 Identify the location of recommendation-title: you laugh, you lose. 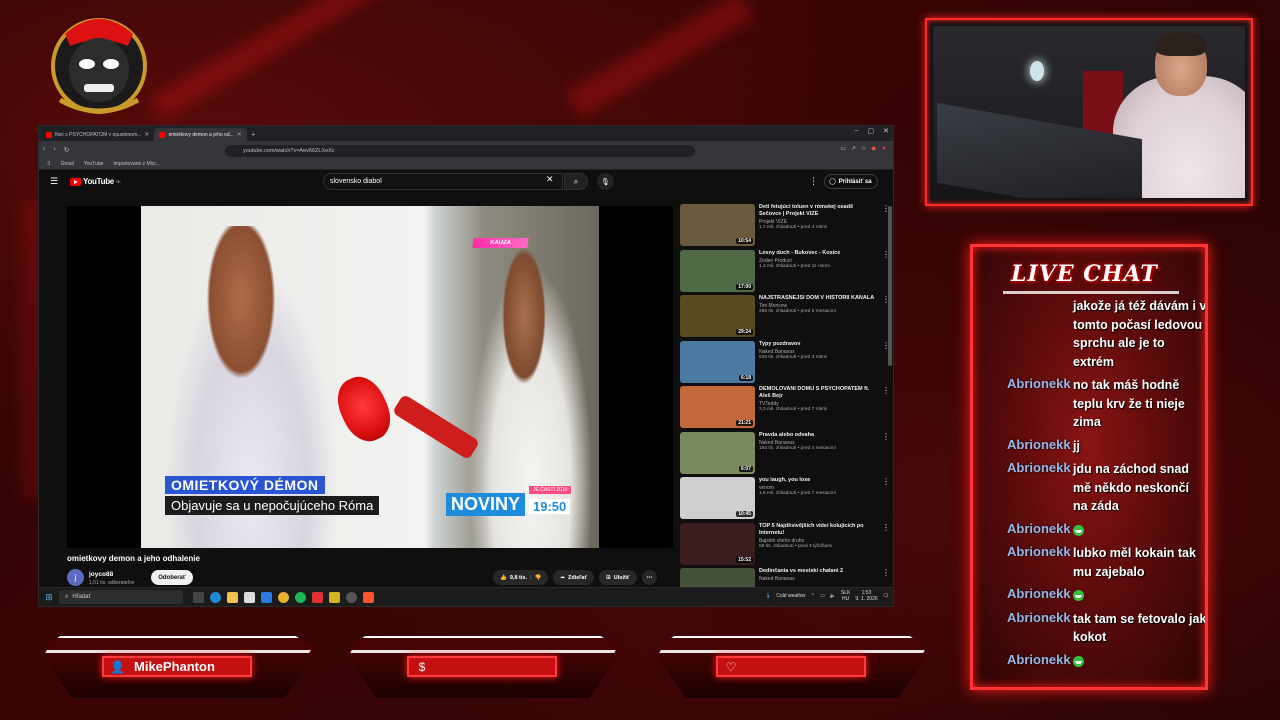
(817, 480).